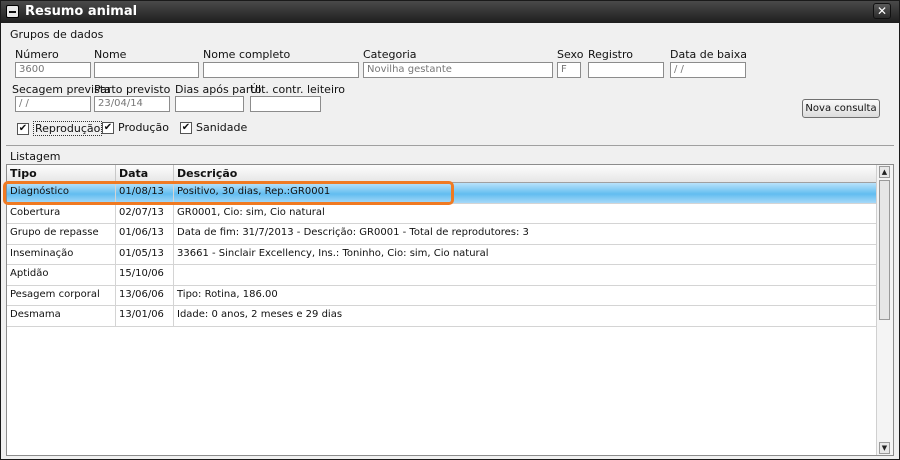 The height and width of the screenshot is (460, 900). I want to click on cell-descricao: Idade: 0 anos, 2 meses e 29 dias, so click(260, 314).